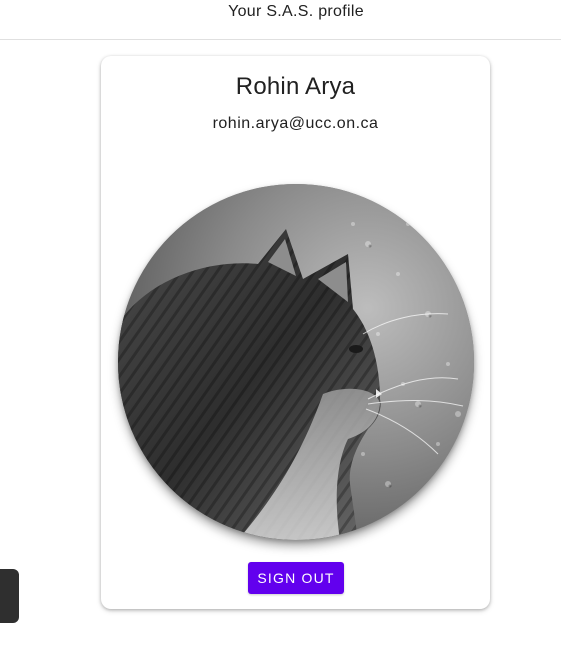  What do you see at coordinates (296, 578) in the screenshot?
I see `sign-out-button: SIGN OUT` at bounding box center [296, 578].